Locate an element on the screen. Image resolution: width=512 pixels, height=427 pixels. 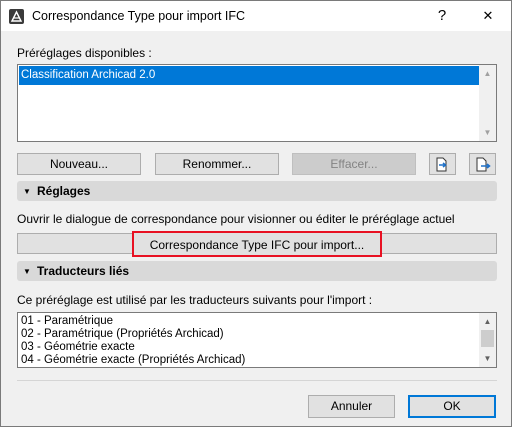
translators-section-header: ▼ Traducteurs liés is located at coordinates (257, 271).